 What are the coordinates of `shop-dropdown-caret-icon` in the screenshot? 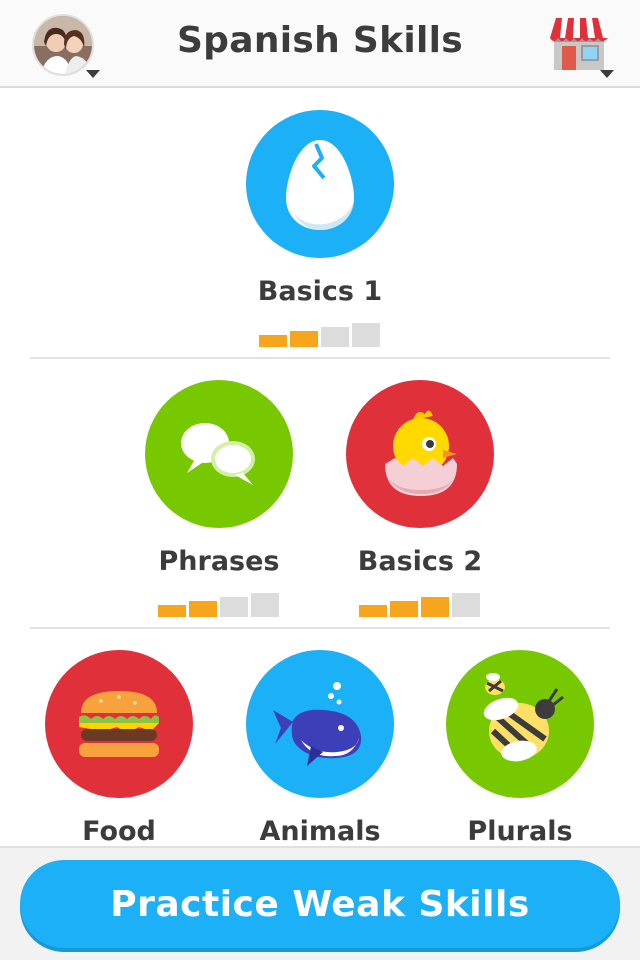 It's located at (607, 74).